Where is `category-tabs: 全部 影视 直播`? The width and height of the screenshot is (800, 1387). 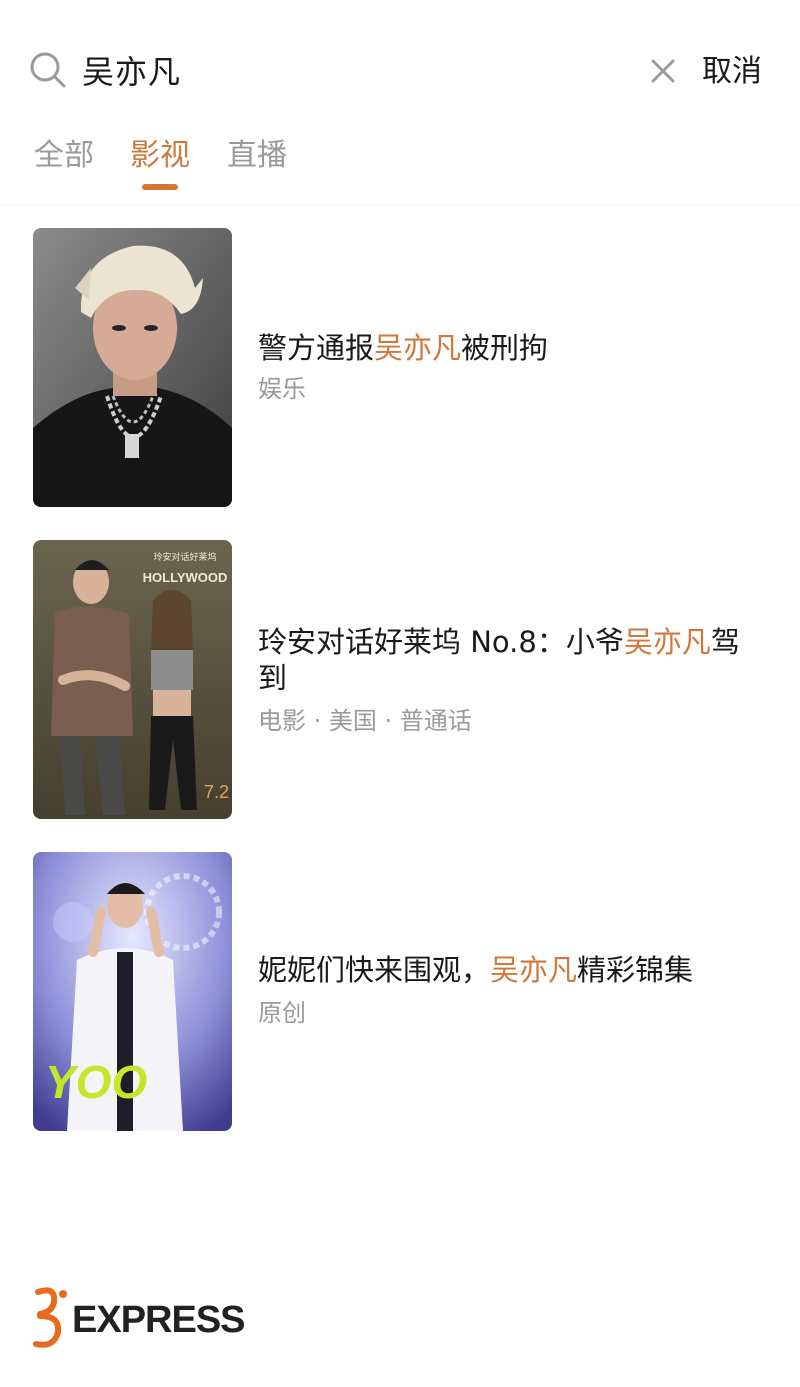 category-tabs: 全部 影视 直播 is located at coordinates (400, 166).